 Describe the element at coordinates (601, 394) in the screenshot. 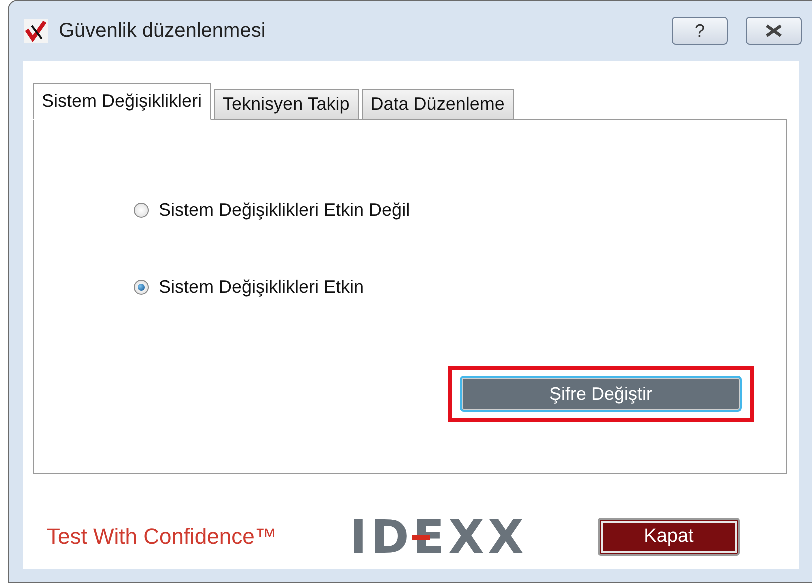

I see `change-password-button: Şifre Değiştir` at that location.